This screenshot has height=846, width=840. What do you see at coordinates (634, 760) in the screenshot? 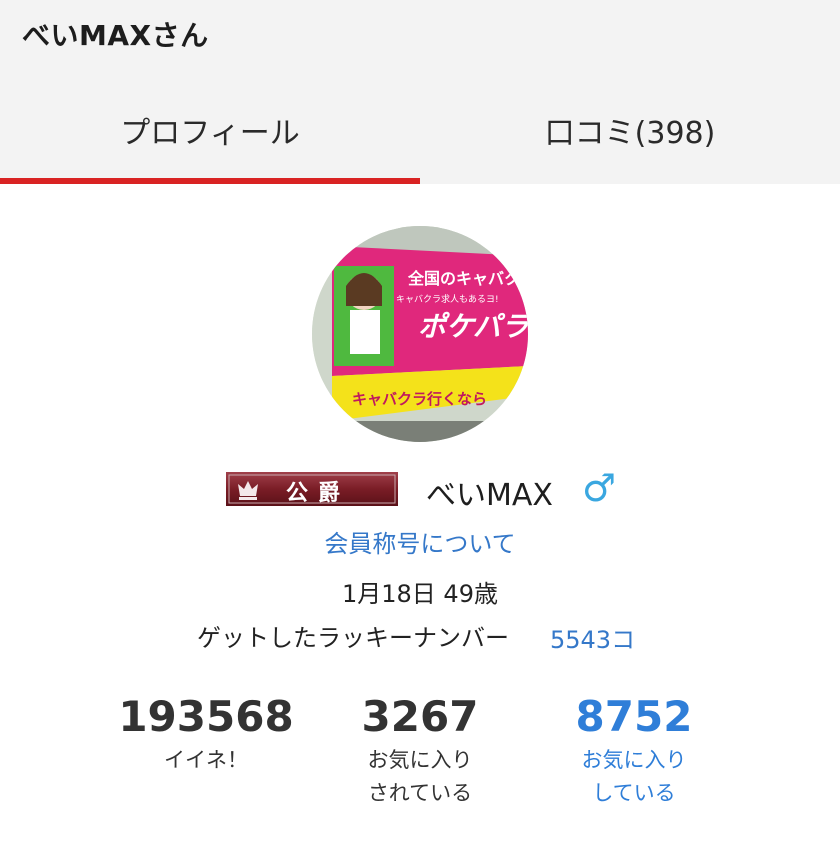
I see `favoriting-label-line1: お気に入り` at bounding box center [634, 760].